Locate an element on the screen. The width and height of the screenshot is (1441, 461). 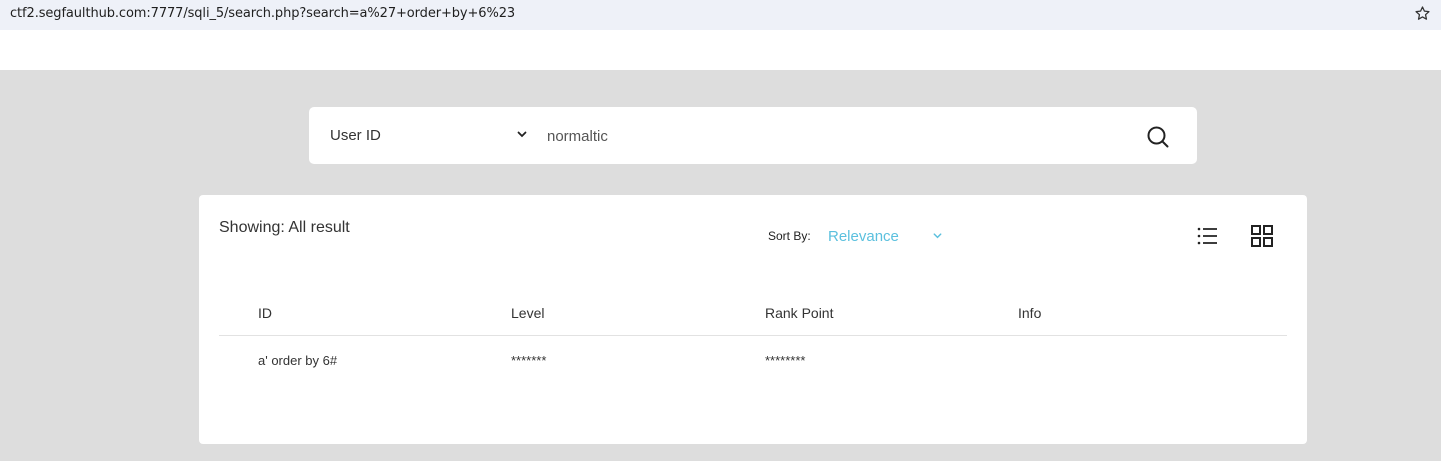
search-input is located at coordinates (837, 136).